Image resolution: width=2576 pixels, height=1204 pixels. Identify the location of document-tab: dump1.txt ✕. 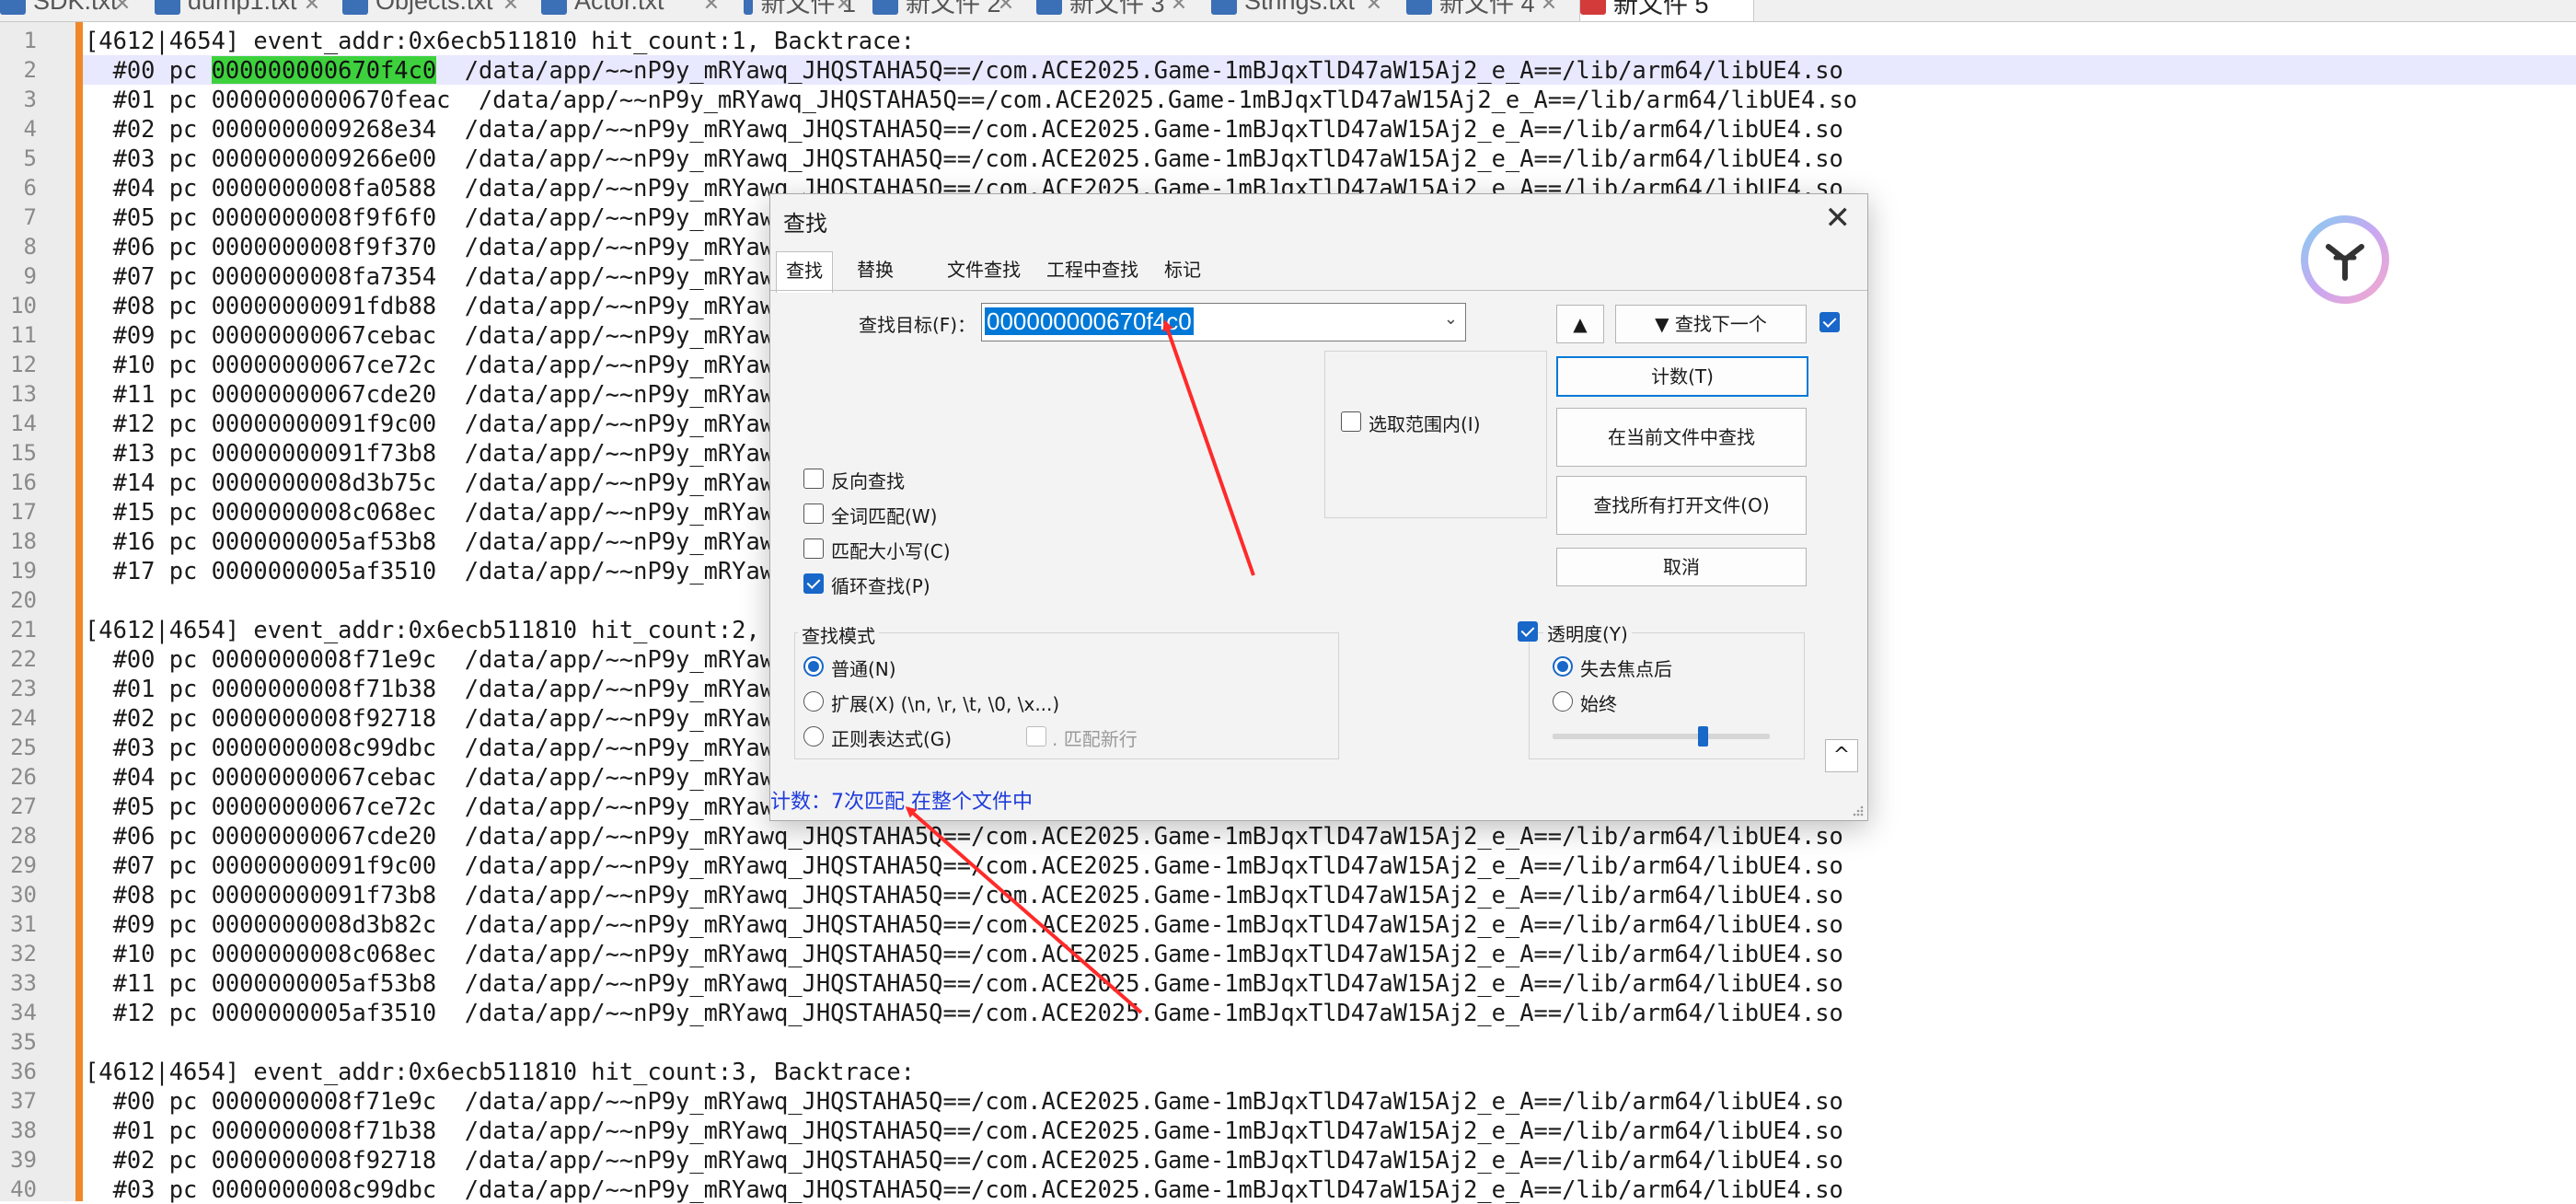
(240, 10).